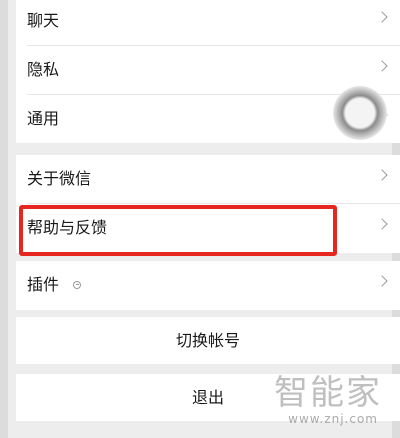 The image size is (400, 438). I want to click on settings-item-about-wechat: 关于微信, so click(208, 179).